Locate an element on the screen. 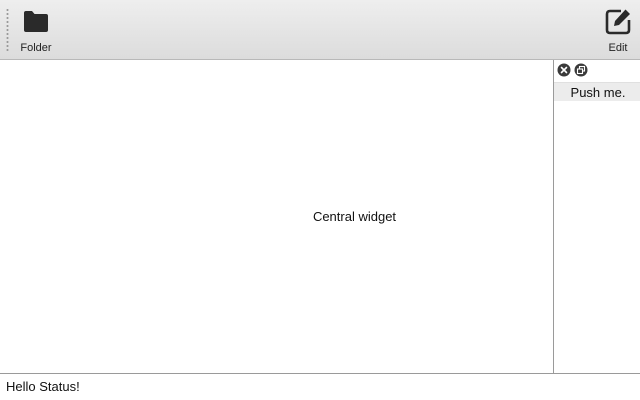 This screenshot has height=400, width=640. status-message: Hello Status! is located at coordinates (43, 386).